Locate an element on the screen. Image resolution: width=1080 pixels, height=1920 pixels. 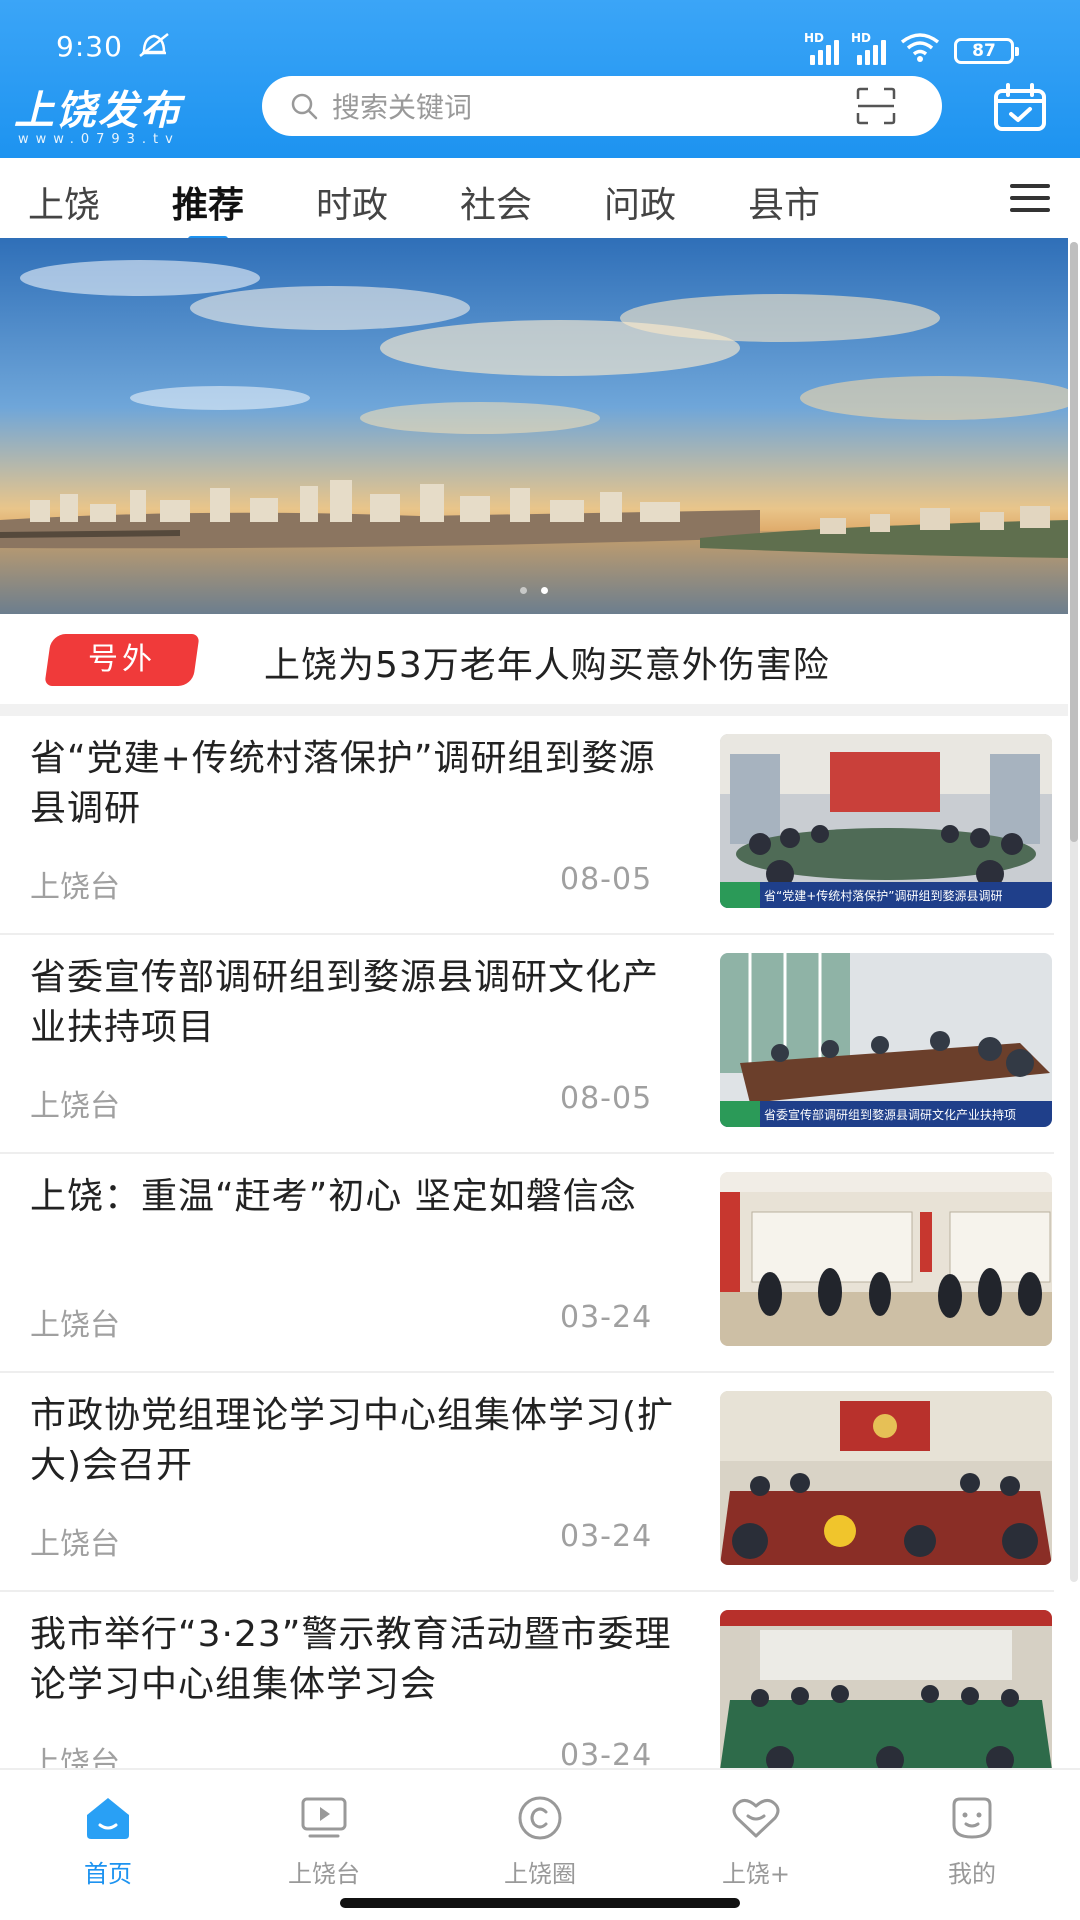
news-item: 上饶：重温“赶考”初心 坚定如磐信念 上饶台 03-24 is located at coordinates (527, 1263).